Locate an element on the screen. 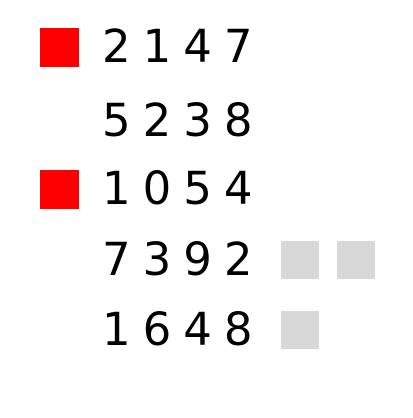 The width and height of the screenshot is (413, 418). digit-sequence: 7392 is located at coordinates (183, 259).